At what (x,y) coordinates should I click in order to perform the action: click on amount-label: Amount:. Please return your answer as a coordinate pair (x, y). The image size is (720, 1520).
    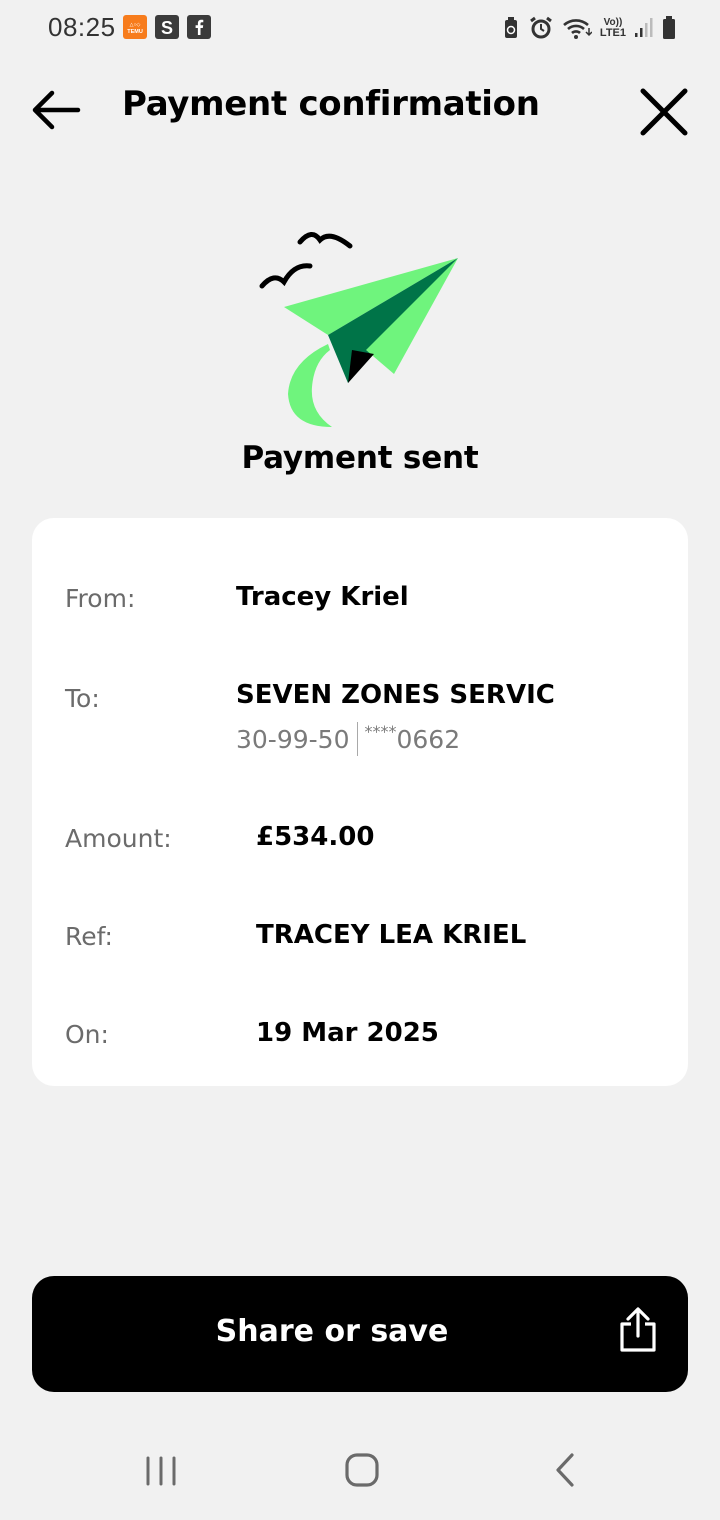
    Looking at the image, I should click on (118, 838).